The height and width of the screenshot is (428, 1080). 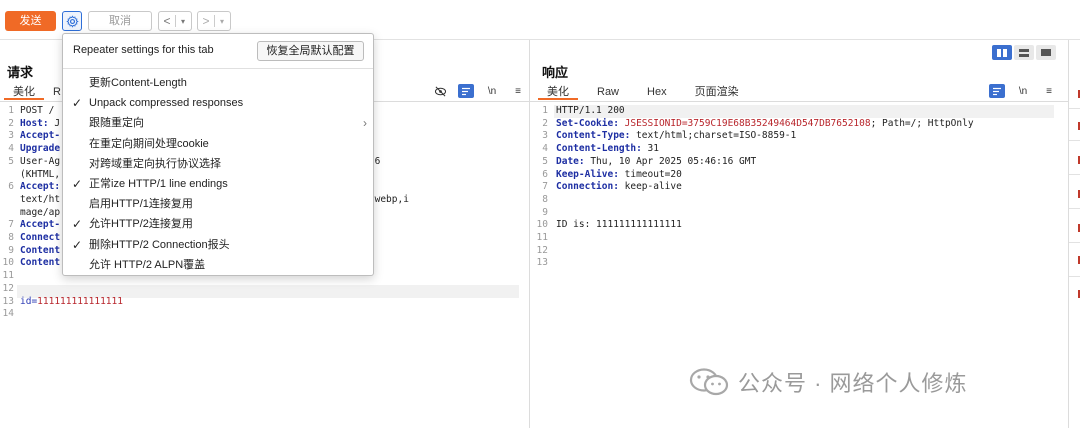 I want to click on response-tabs: 美化 Raw Hex 页面渲染, so click(x=643, y=92).